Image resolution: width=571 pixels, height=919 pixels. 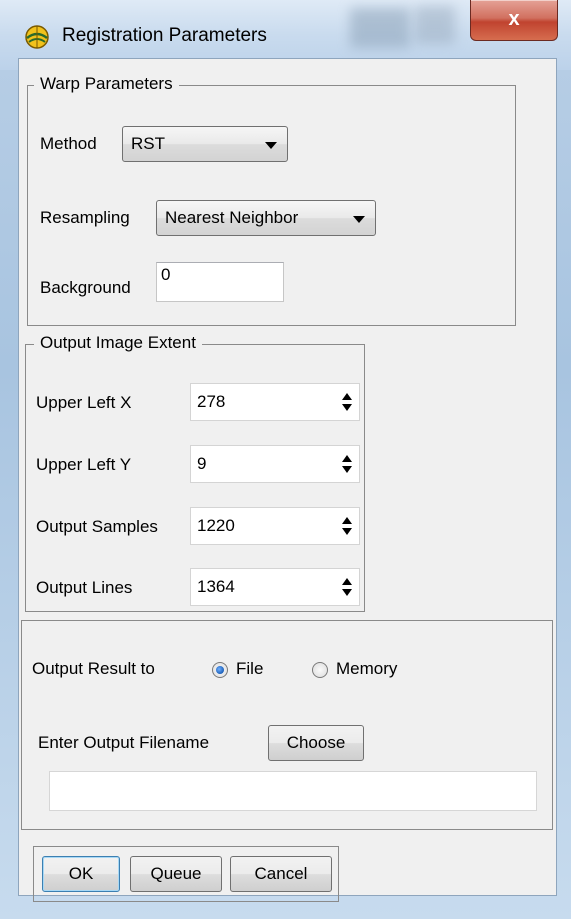 What do you see at coordinates (281, 874) in the screenshot?
I see `cancel-button: Cancel` at bounding box center [281, 874].